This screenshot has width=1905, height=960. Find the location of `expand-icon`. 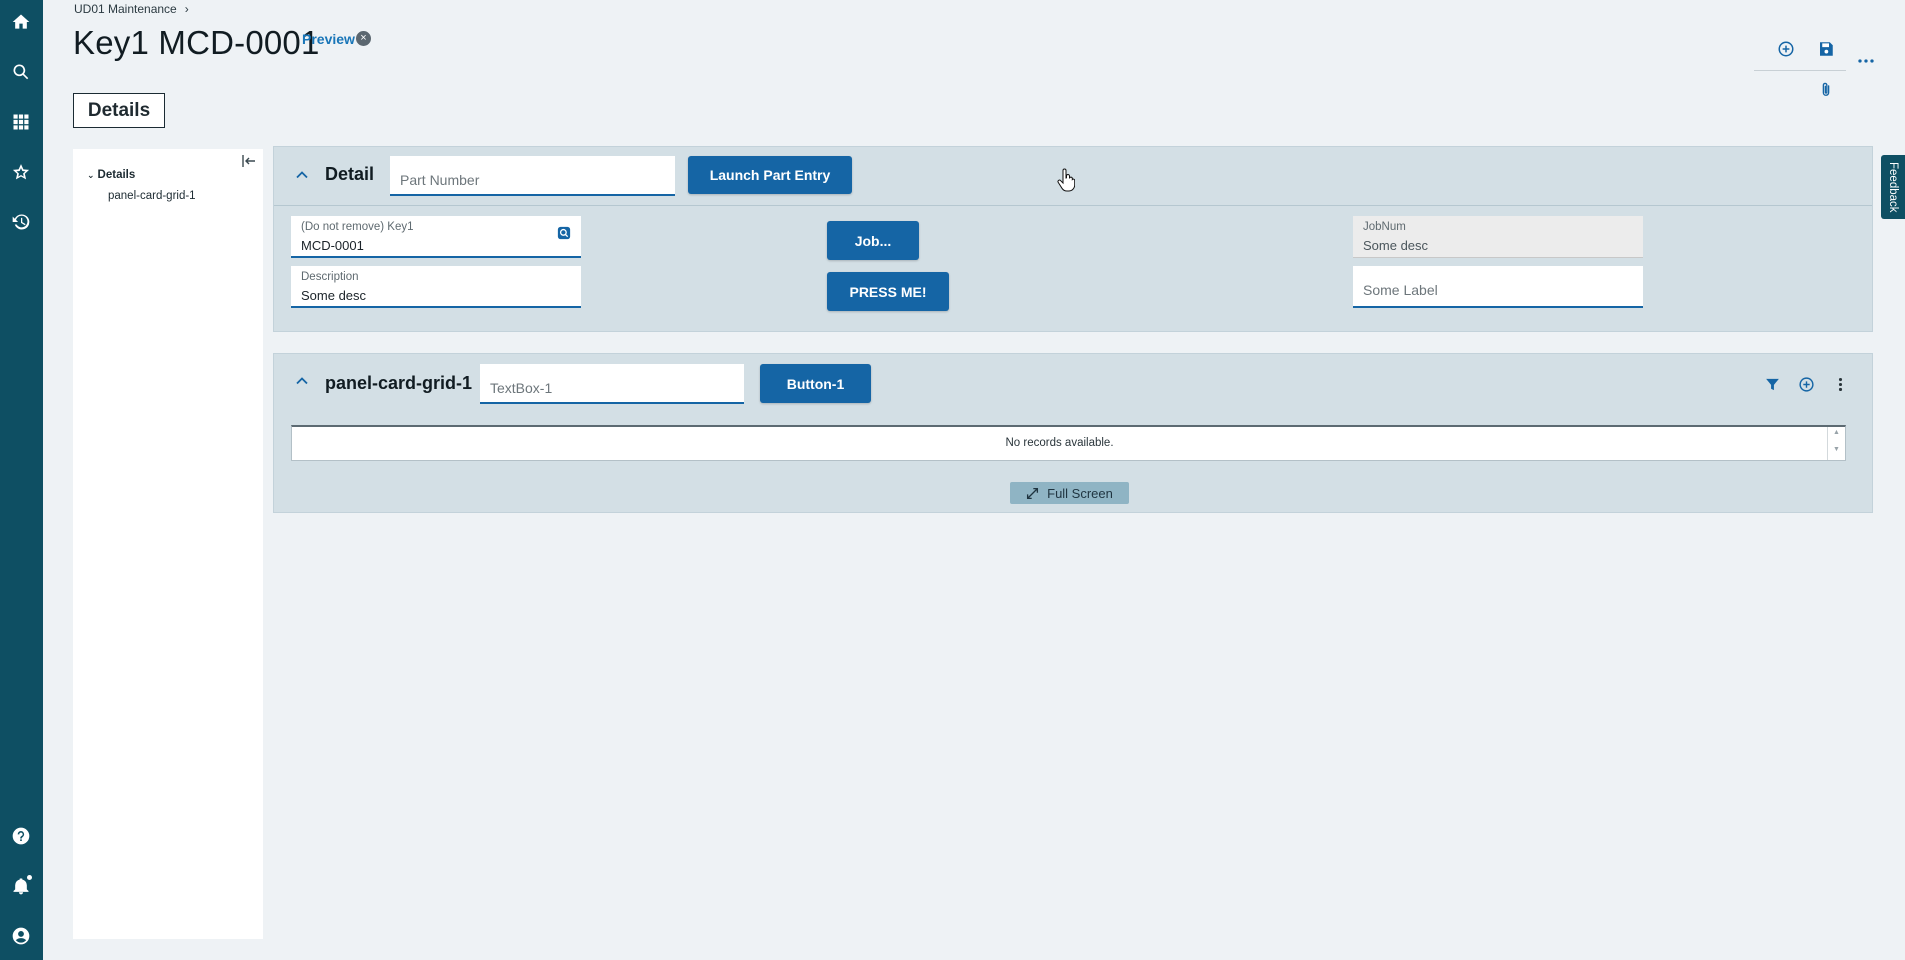

expand-icon is located at coordinates (1033, 493).